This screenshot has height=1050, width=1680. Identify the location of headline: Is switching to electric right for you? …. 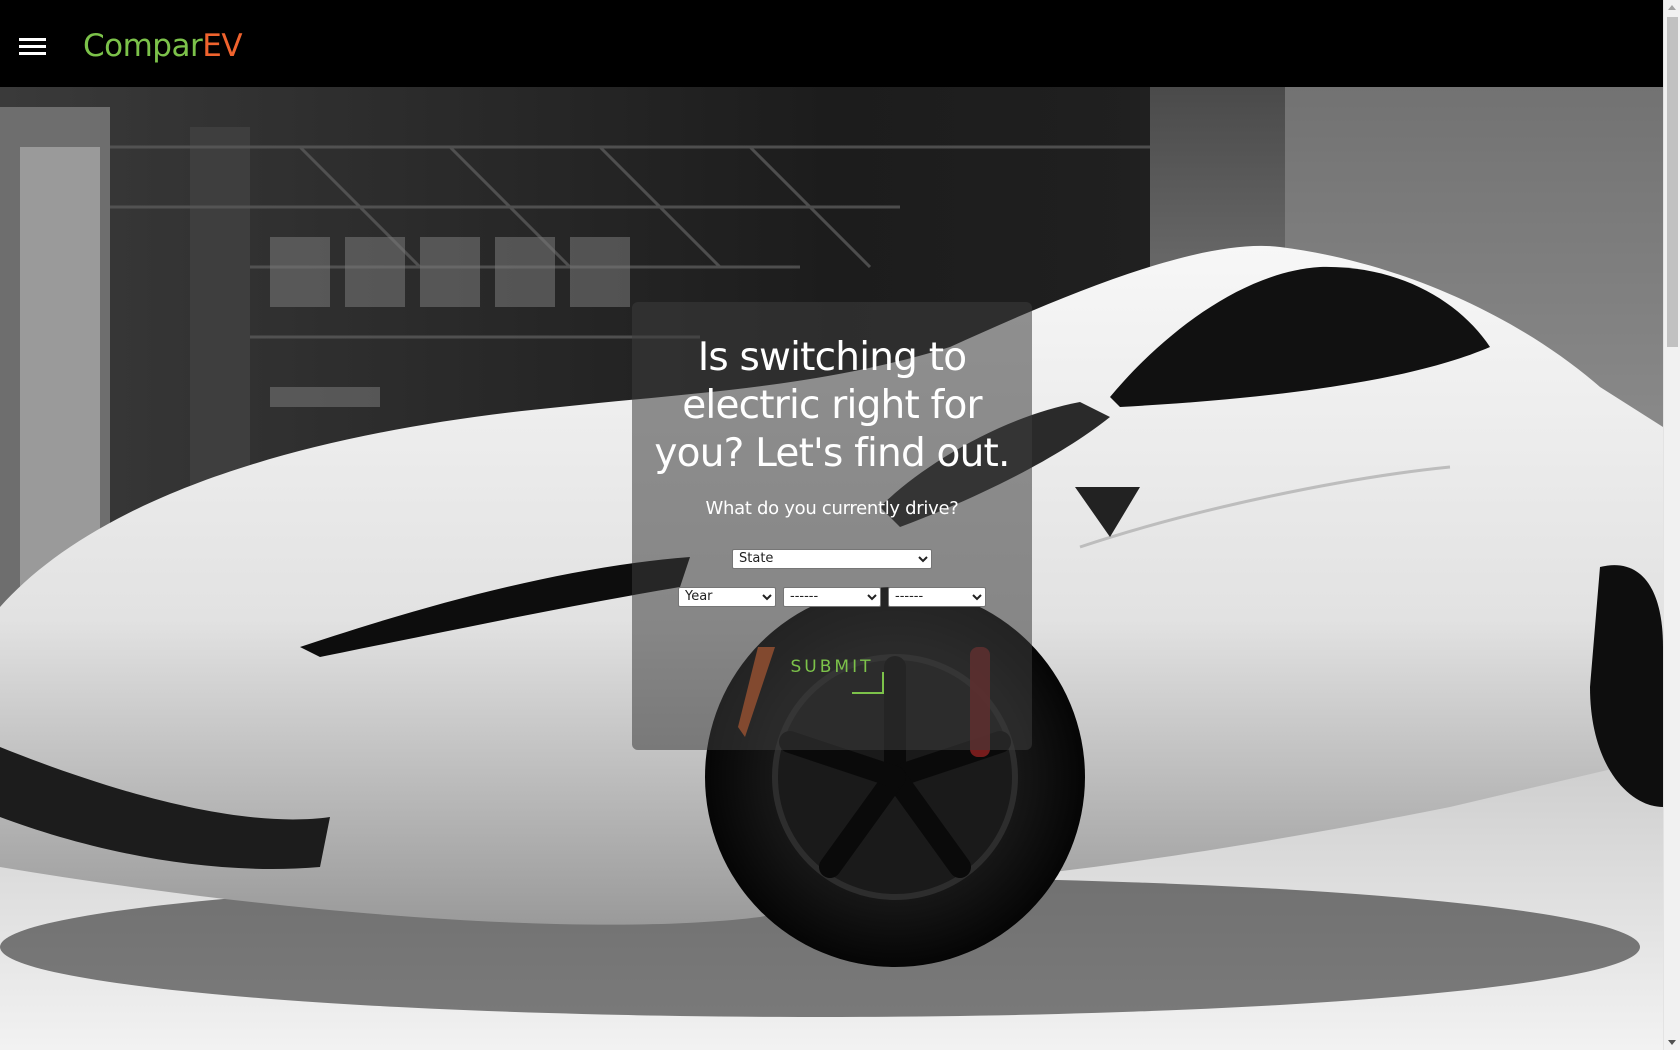
(832, 405).